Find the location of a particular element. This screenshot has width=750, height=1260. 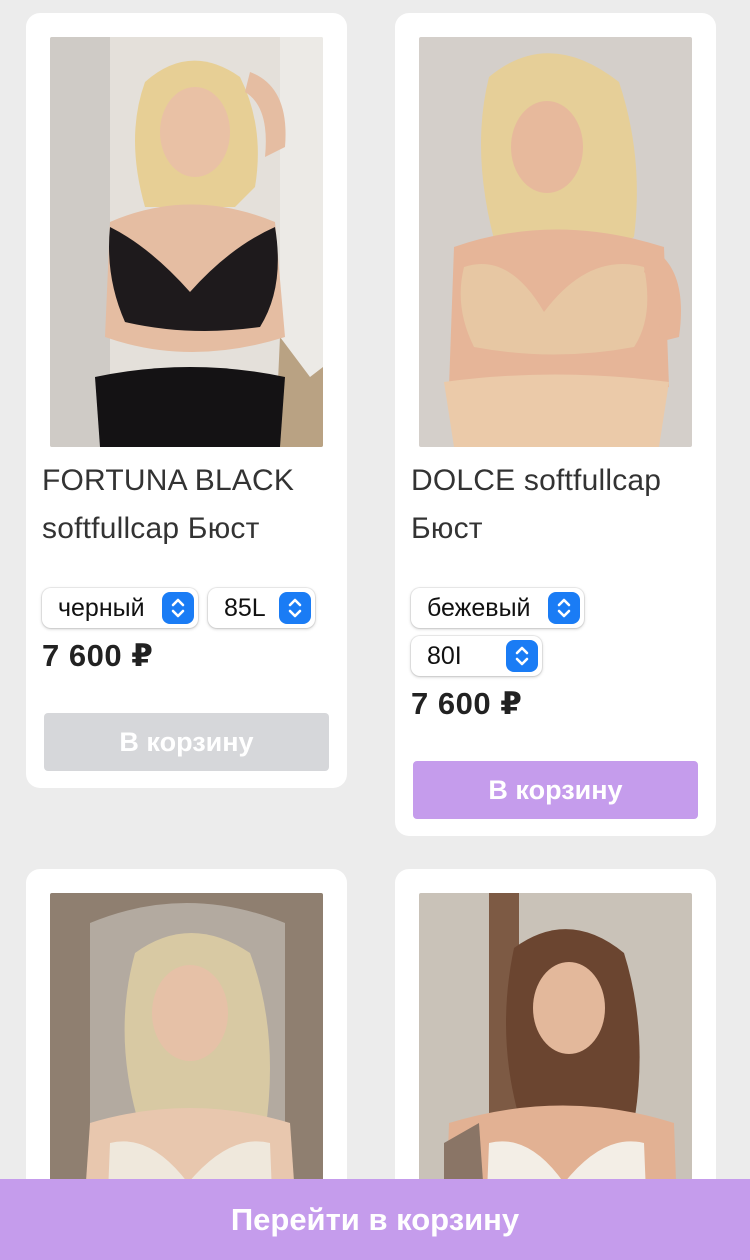

size-select: 85L is located at coordinates (261, 608).